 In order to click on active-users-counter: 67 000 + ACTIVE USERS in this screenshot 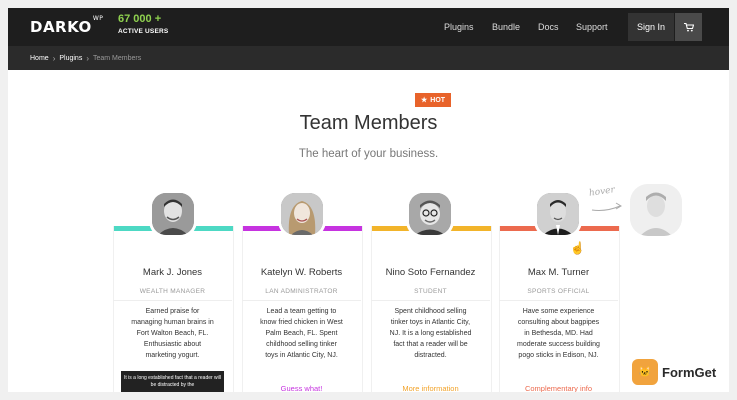, I will do `click(143, 25)`.